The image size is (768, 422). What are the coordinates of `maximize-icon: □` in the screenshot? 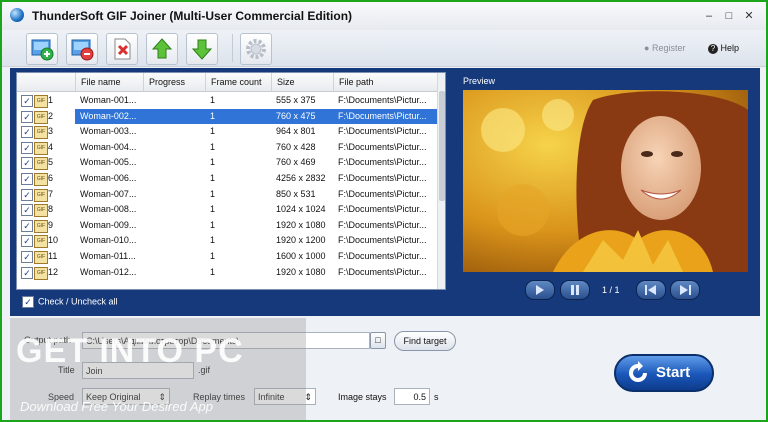 It's located at (729, 16).